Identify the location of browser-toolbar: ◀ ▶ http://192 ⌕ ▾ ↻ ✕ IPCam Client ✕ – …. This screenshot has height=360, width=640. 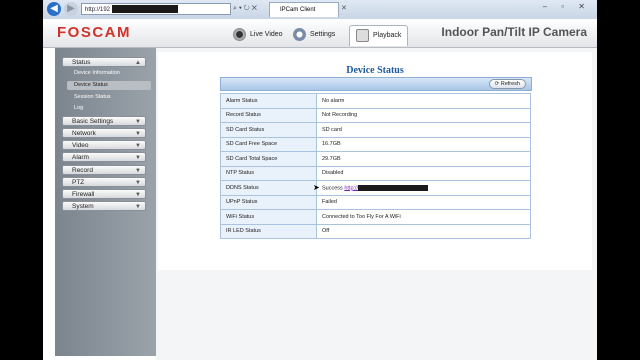
(320, 10).